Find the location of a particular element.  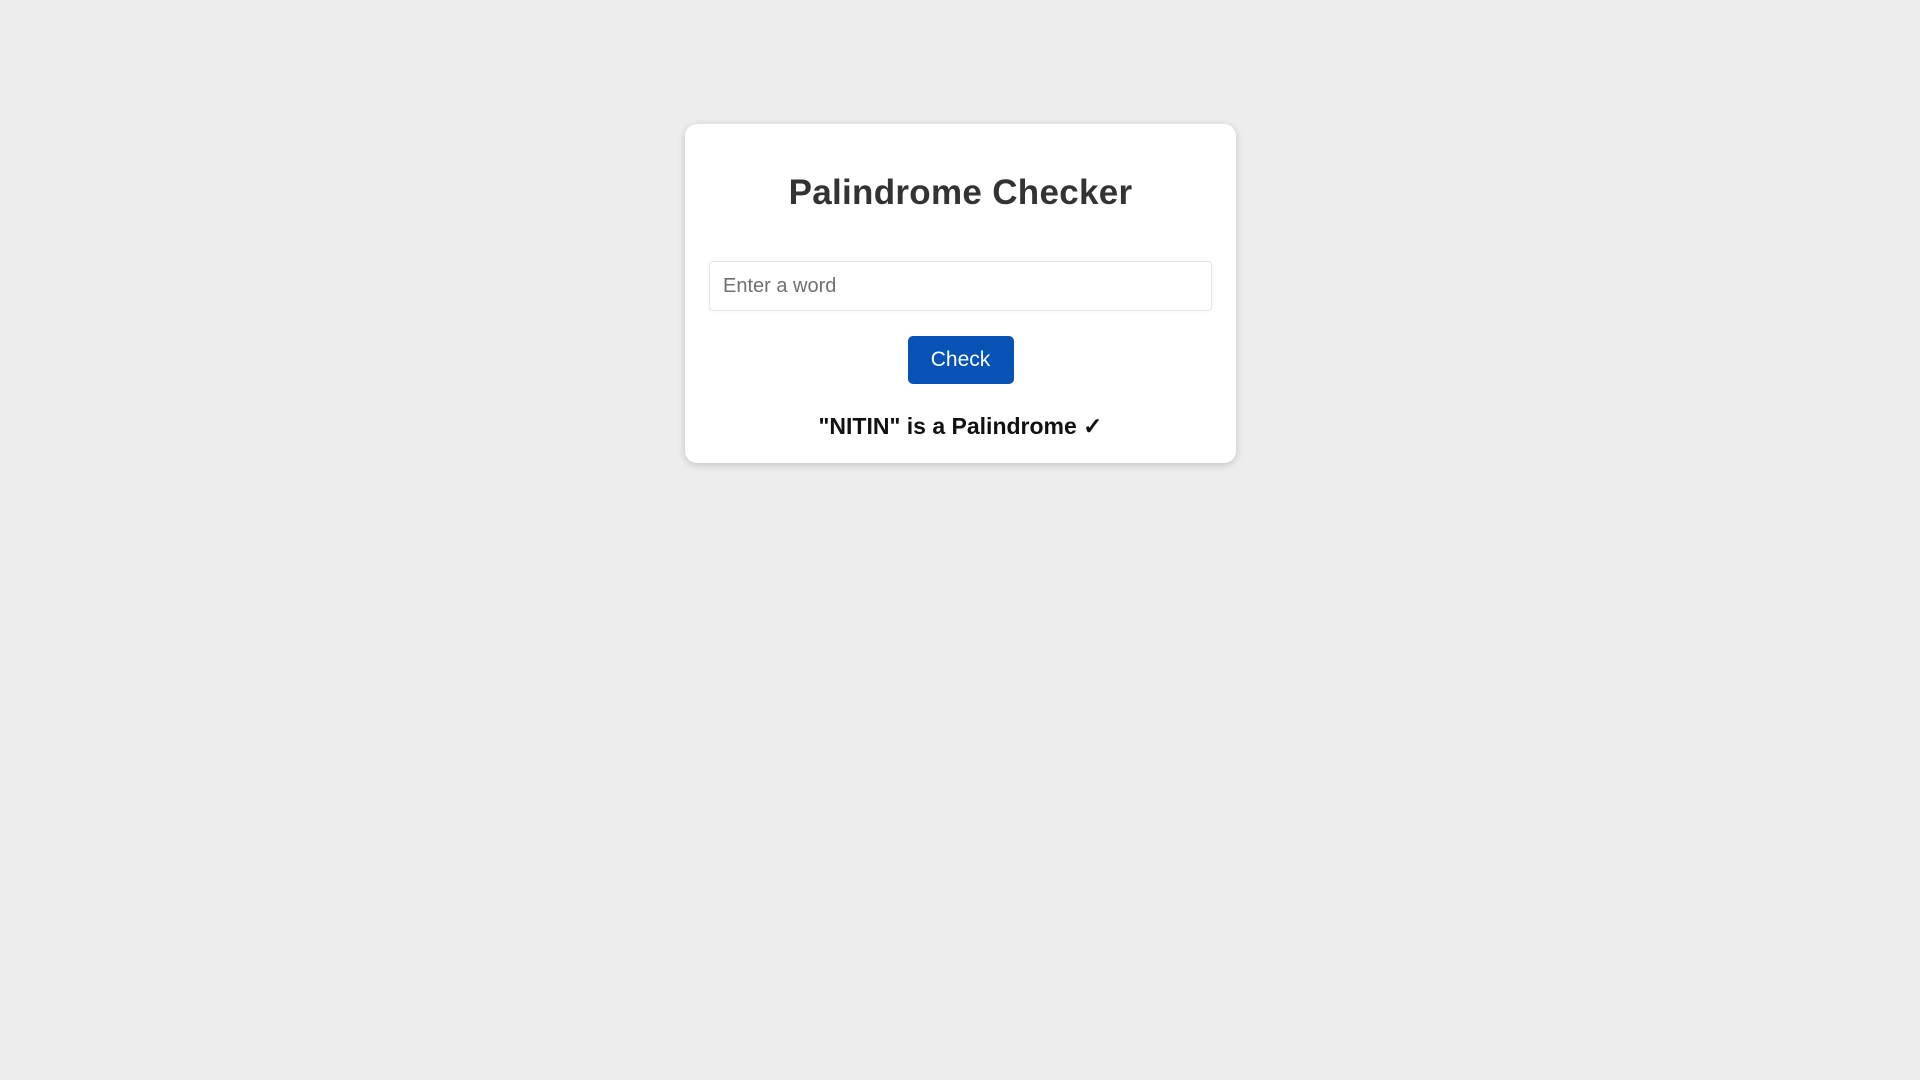

input-wrapper is located at coordinates (960, 286).